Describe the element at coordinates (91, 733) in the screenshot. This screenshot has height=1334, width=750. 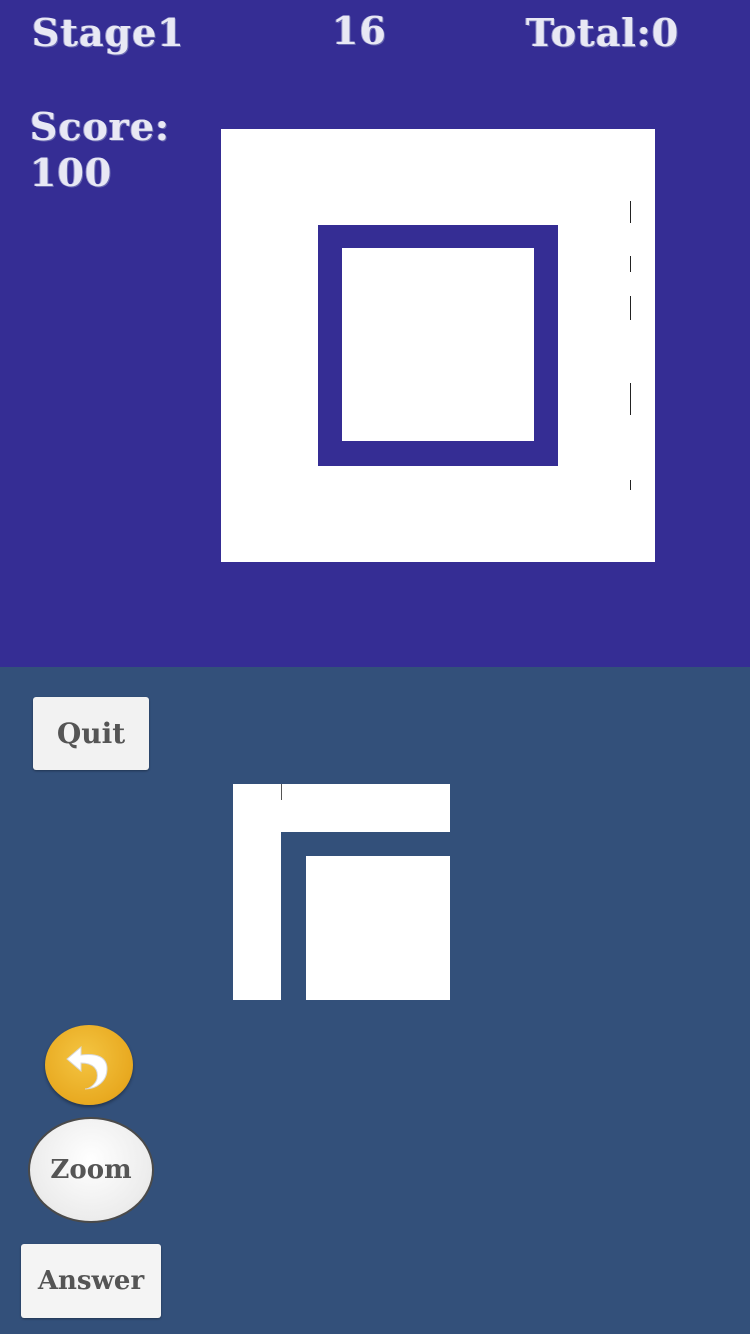
I see `quit-button: Quit` at that location.